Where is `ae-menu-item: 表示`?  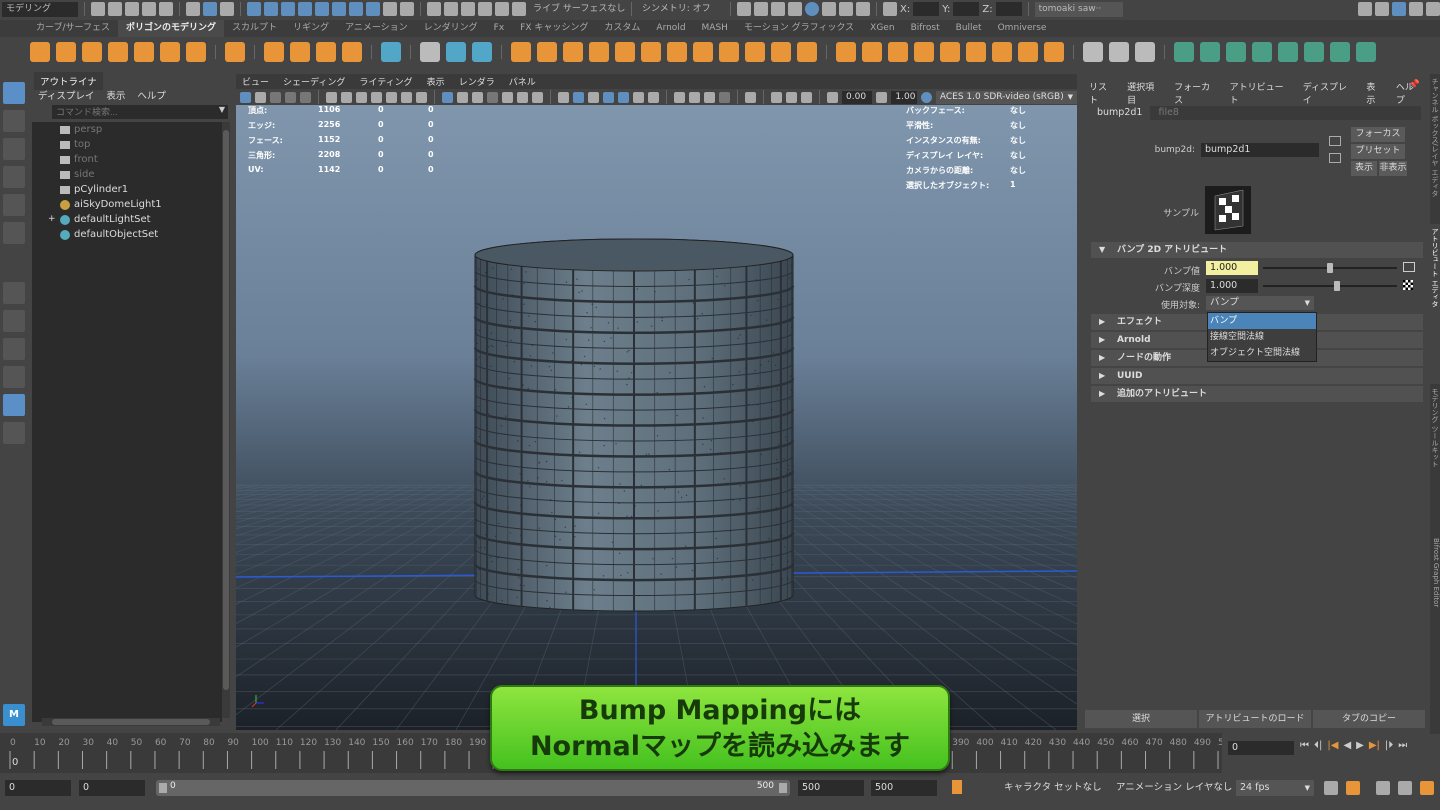 ae-menu-item: 表示 is located at coordinates (1374, 85).